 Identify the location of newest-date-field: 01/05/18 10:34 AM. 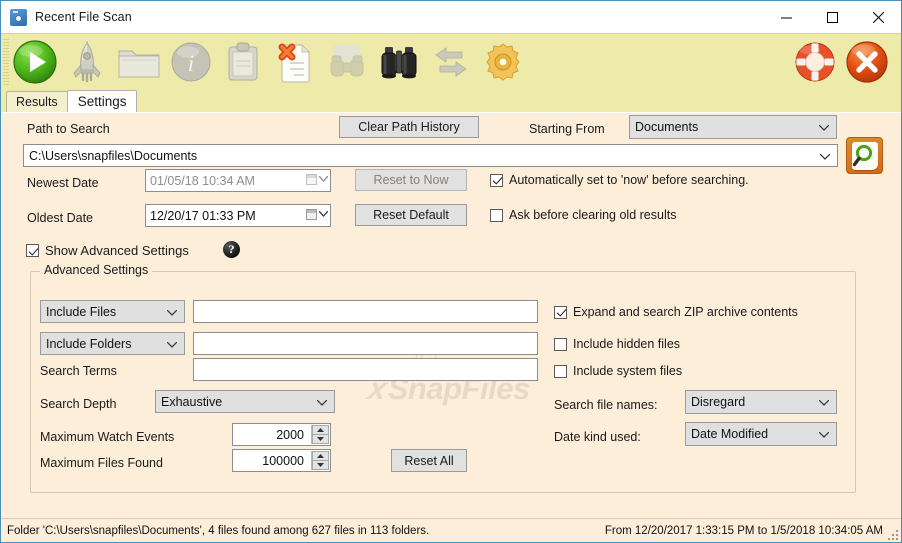
(238, 180).